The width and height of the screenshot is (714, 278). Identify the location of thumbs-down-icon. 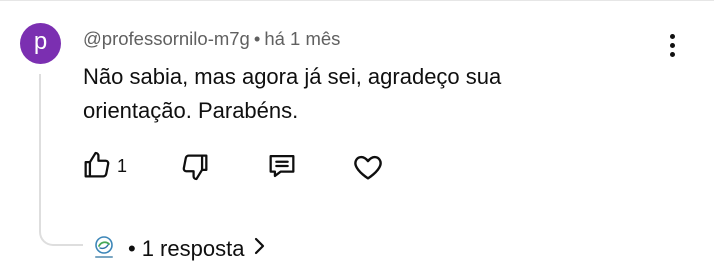
(195, 167).